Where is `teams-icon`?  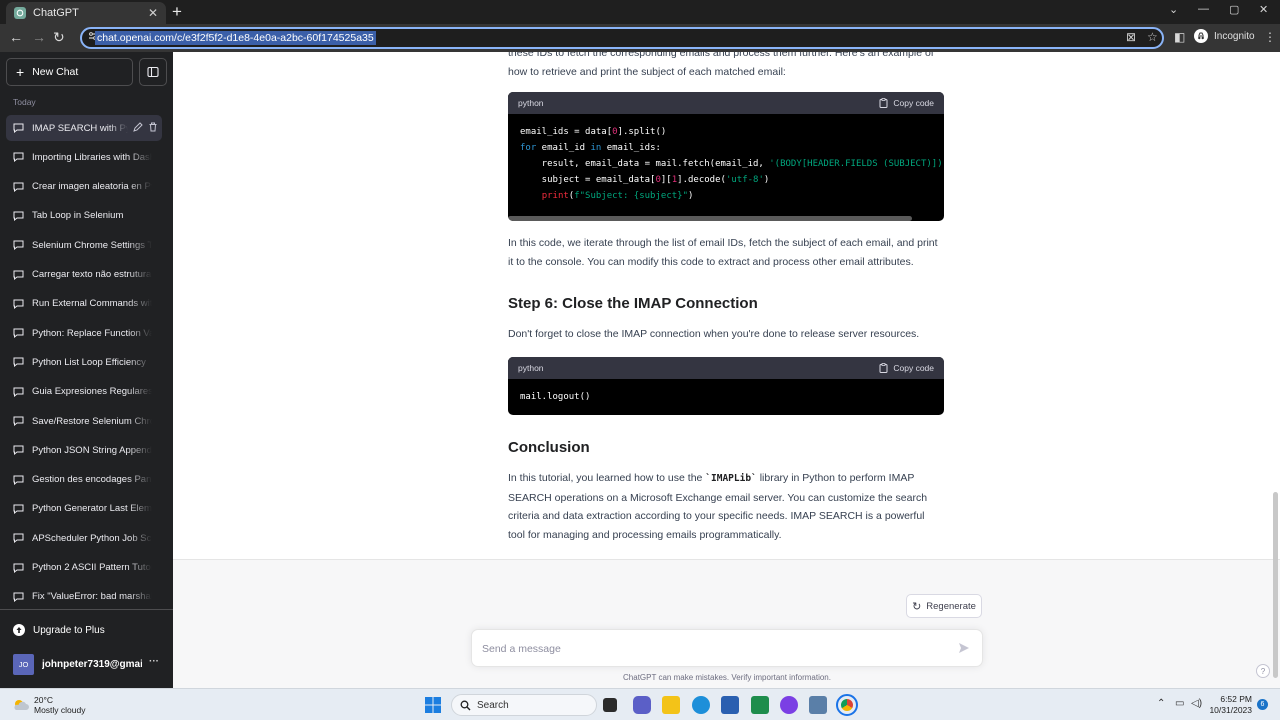 teams-icon is located at coordinates (642, 705).